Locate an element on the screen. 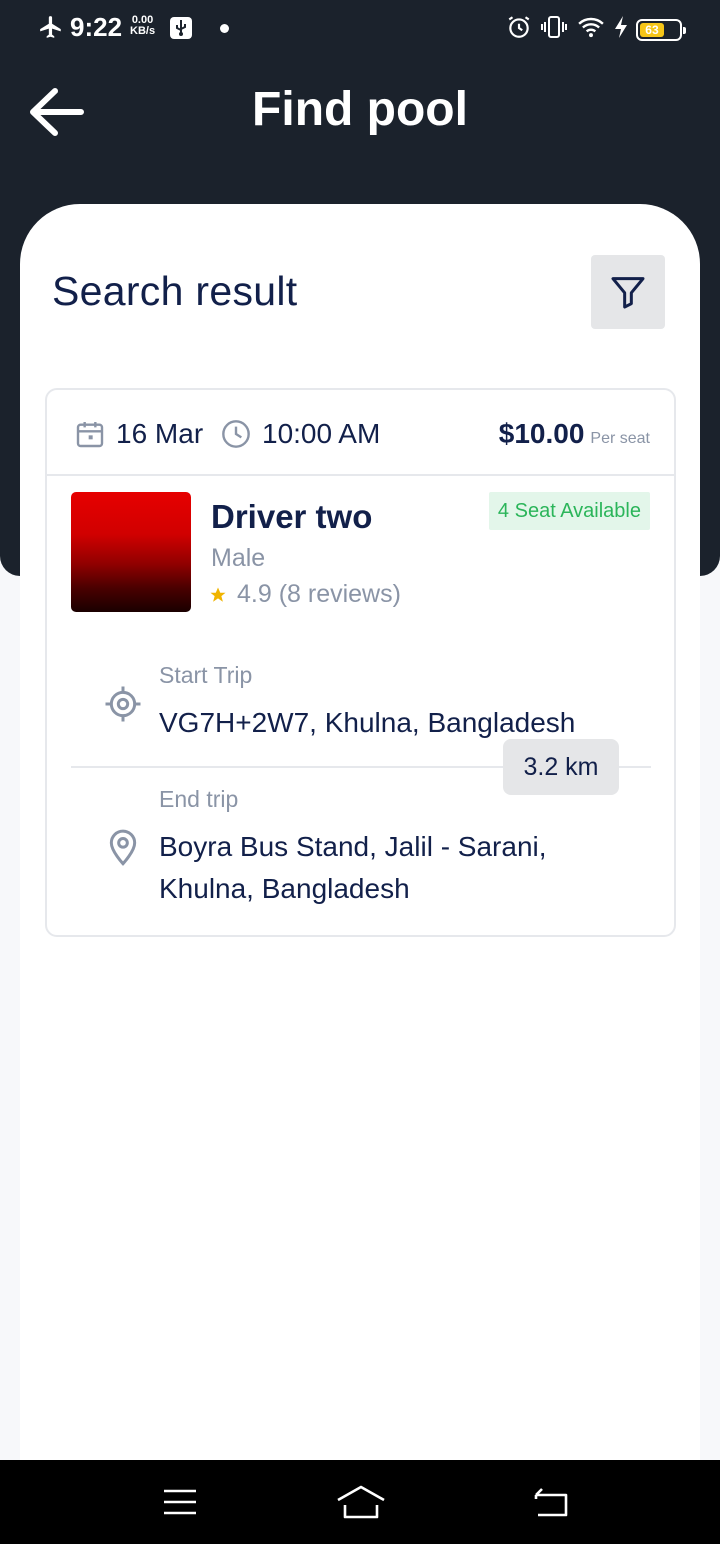 The image size is (720, 1544). filter-button is located at coordinates (628, 292).